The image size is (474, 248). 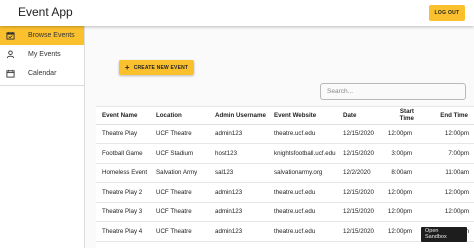 What do you see at coordinates (244, 153) in the screenshot?
I see `cell-admin-username: host123` at bounding box center [244, 153].